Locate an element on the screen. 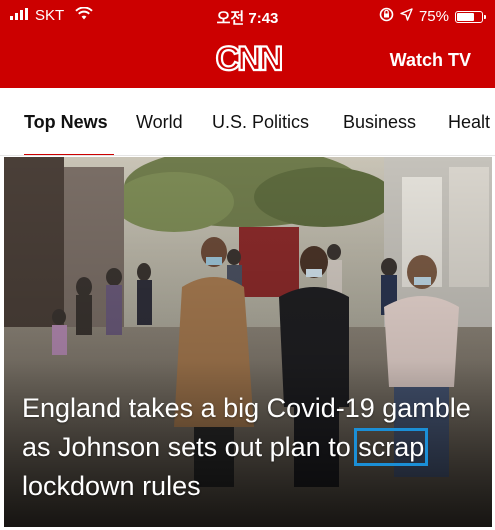  location-arrow-icon is located at coordinates (406, 16).